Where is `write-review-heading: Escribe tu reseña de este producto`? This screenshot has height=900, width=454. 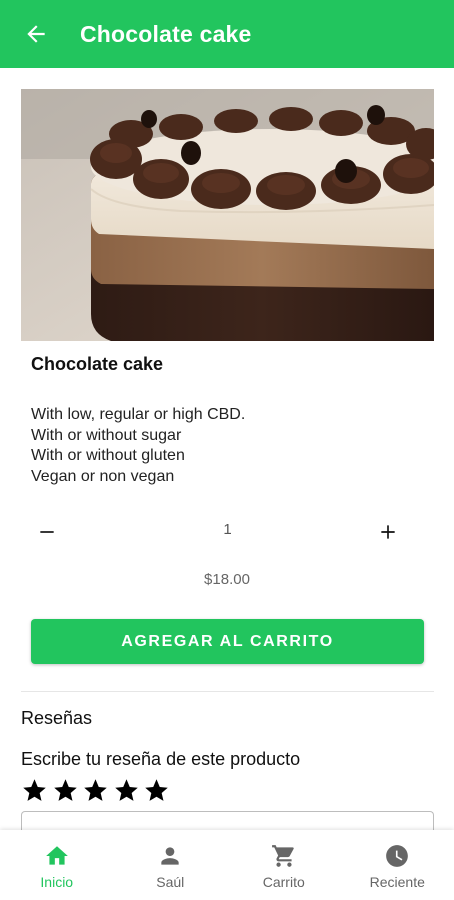 write-review-heading: Escribe tu reseña de este producto is located at coordinates (161, 759).